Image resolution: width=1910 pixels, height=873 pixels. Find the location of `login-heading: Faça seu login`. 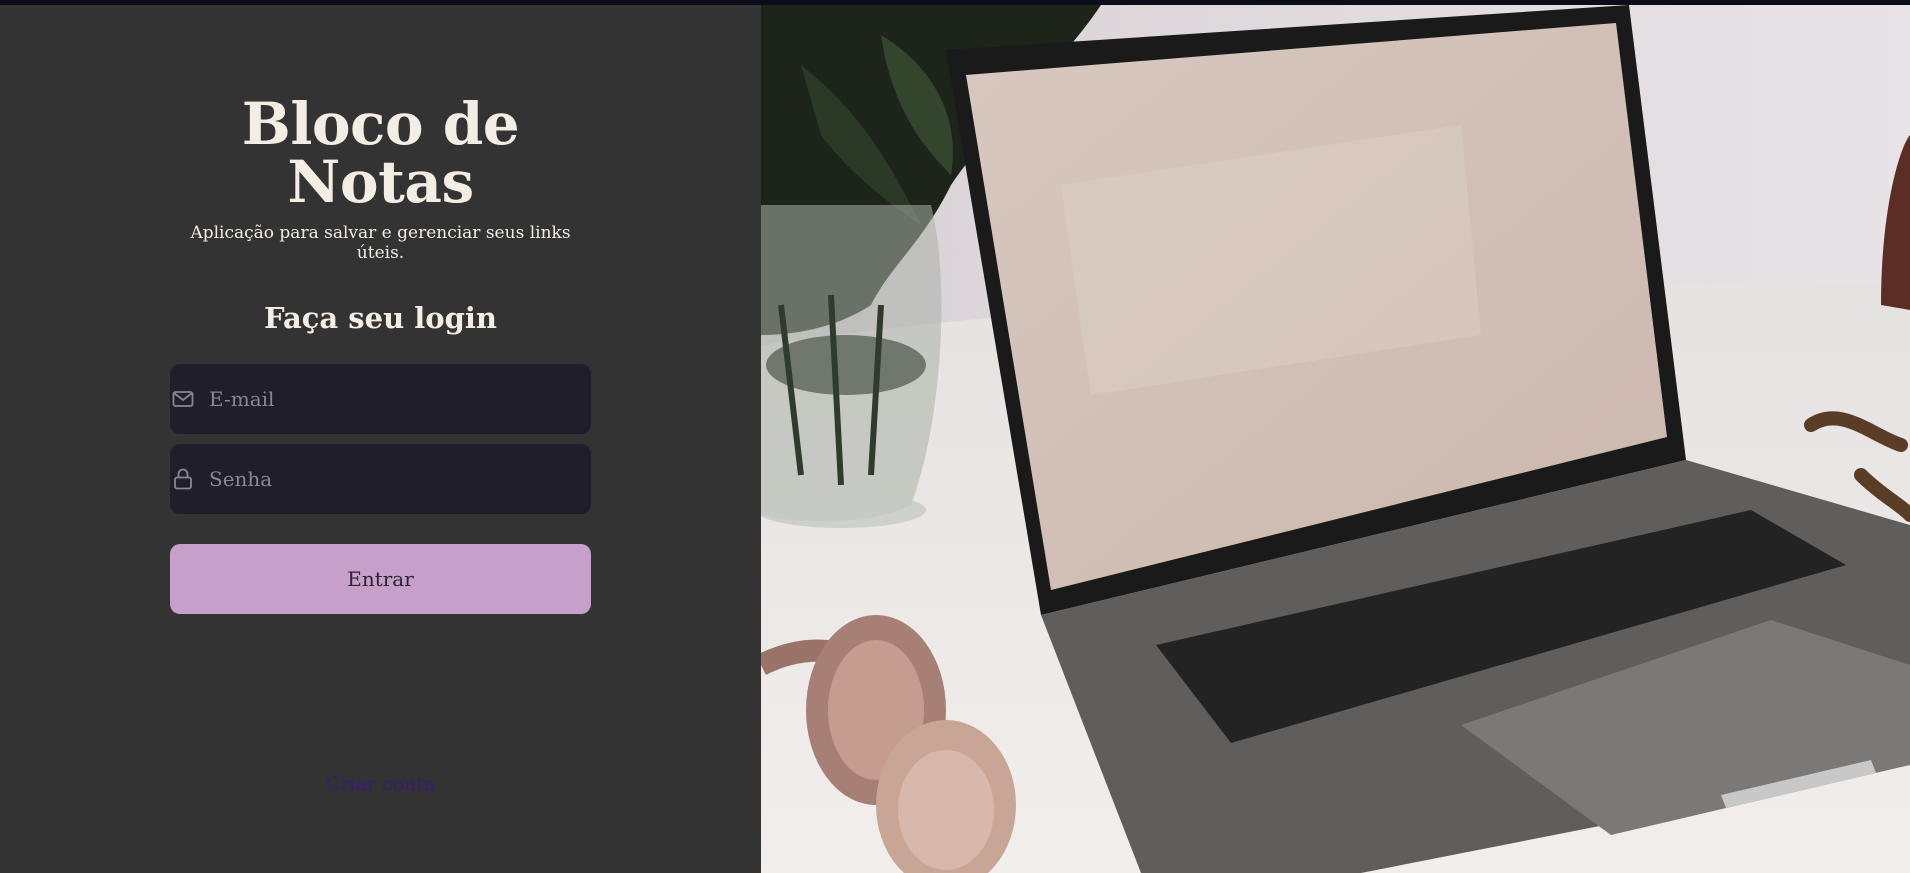

login-heading: Faça seu login is located at coordinates (380, 318).